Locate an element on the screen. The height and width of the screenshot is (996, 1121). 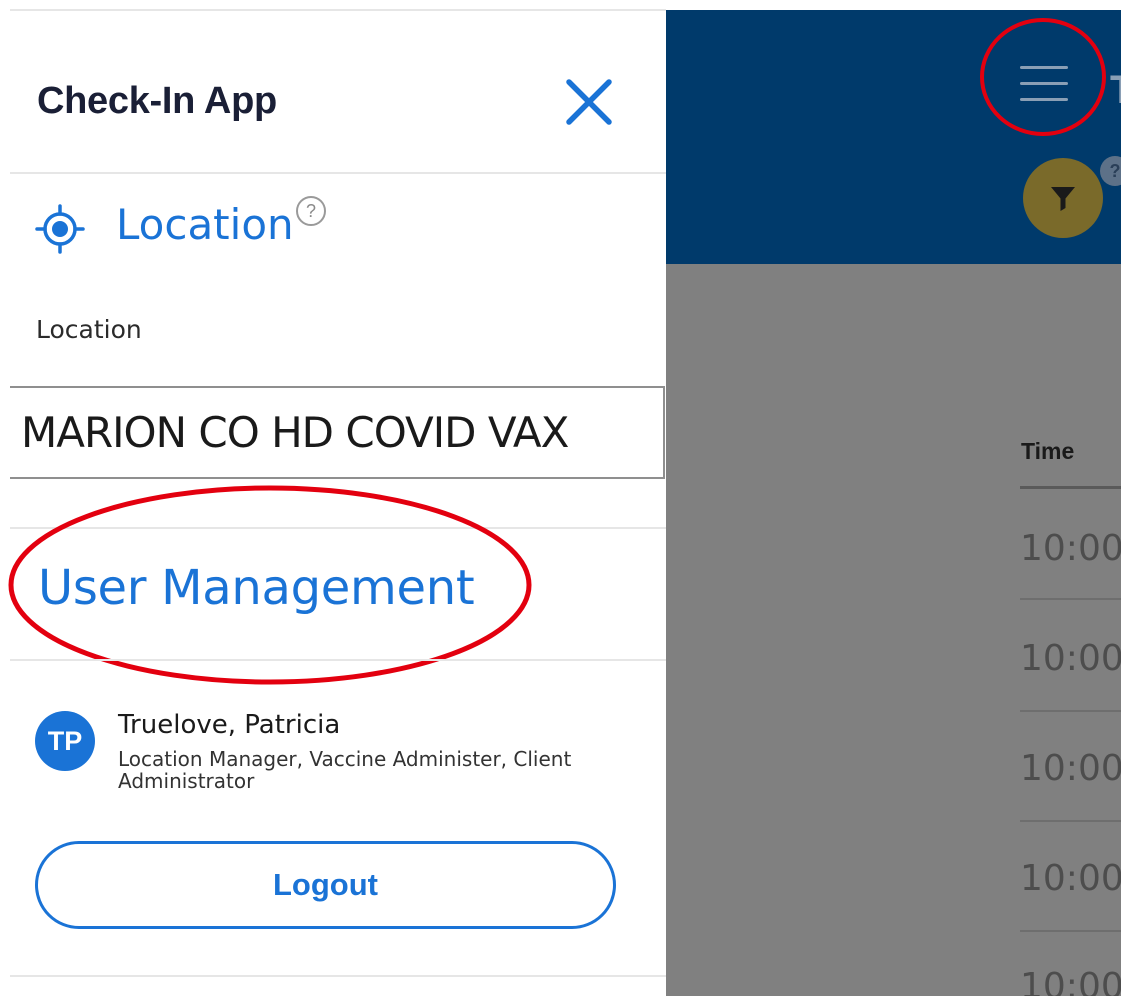
location-select: MARION CO HD COVID VAX is located at coordinates (337, 432).